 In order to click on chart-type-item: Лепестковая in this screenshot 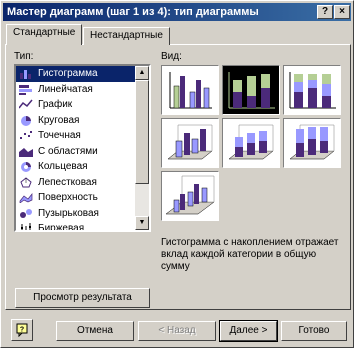, I will do `click(82, 183)`.